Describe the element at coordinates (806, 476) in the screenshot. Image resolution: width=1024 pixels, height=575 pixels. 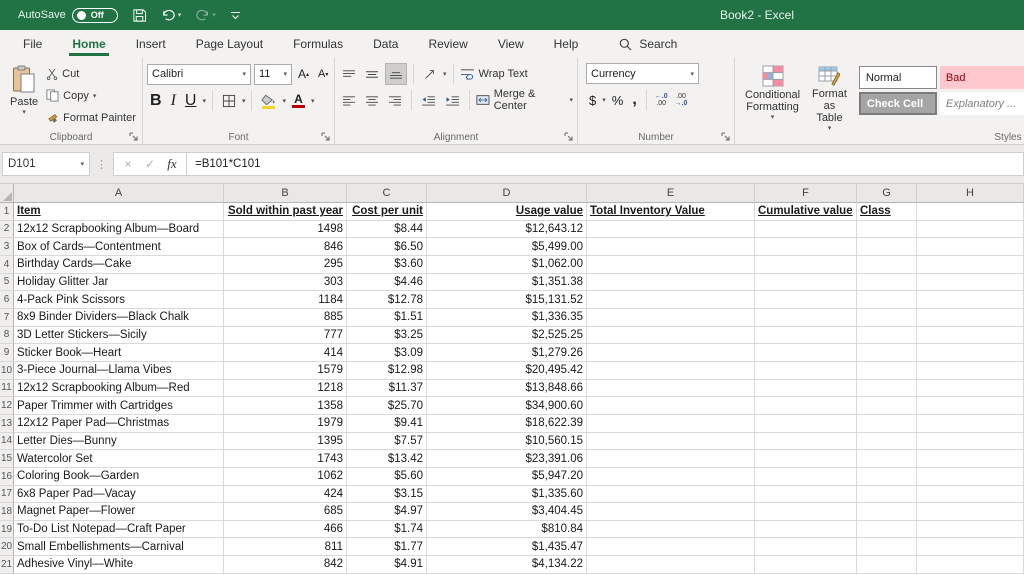
I see `cell-F16` at that location.